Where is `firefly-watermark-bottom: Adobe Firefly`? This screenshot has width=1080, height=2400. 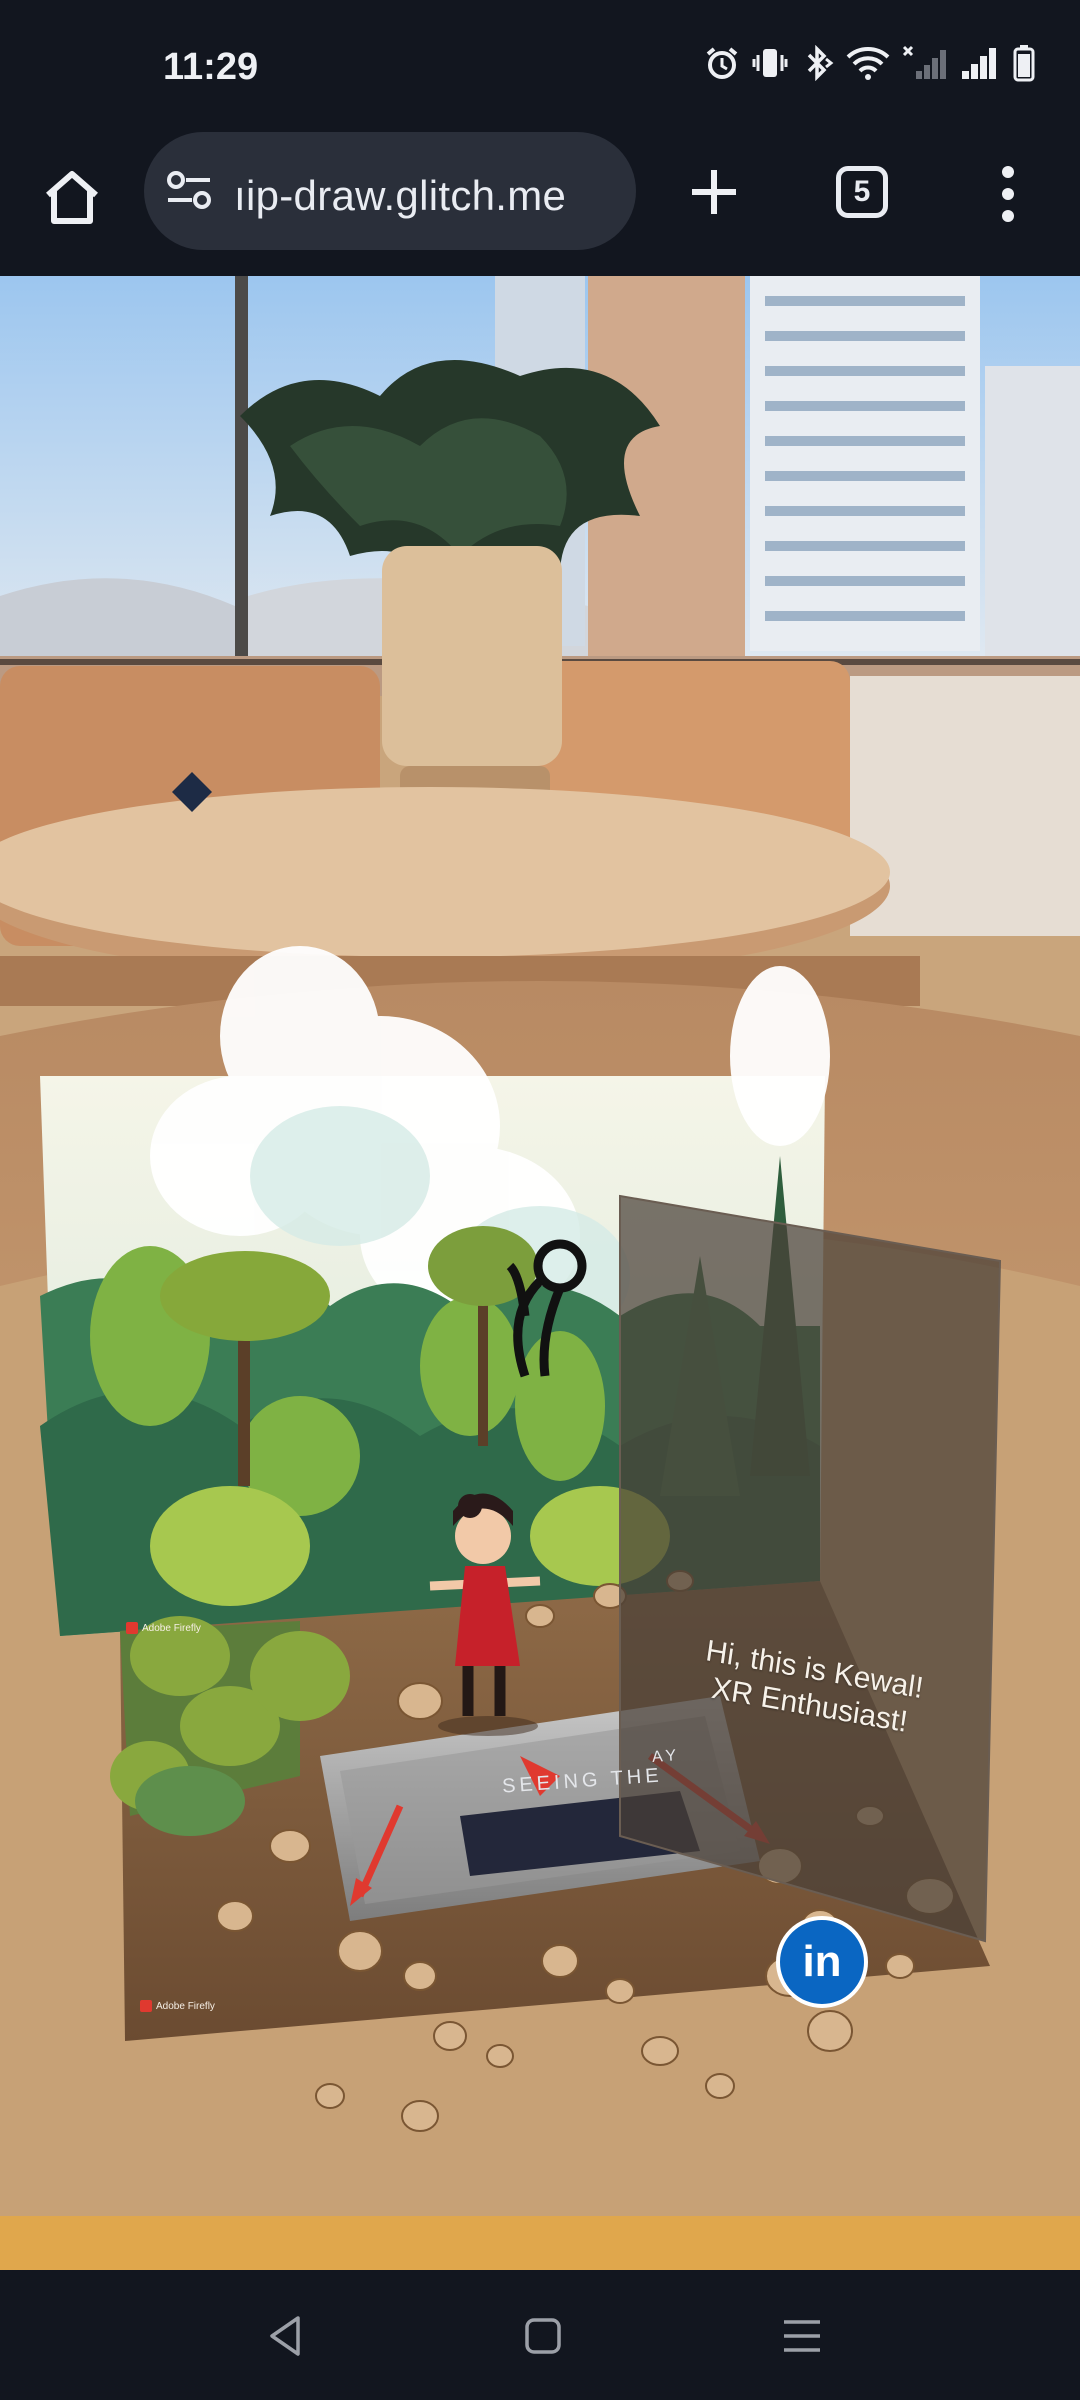
firefly-watermark-bottom: Adobe Firefly is located at coordinates (177, 2006).